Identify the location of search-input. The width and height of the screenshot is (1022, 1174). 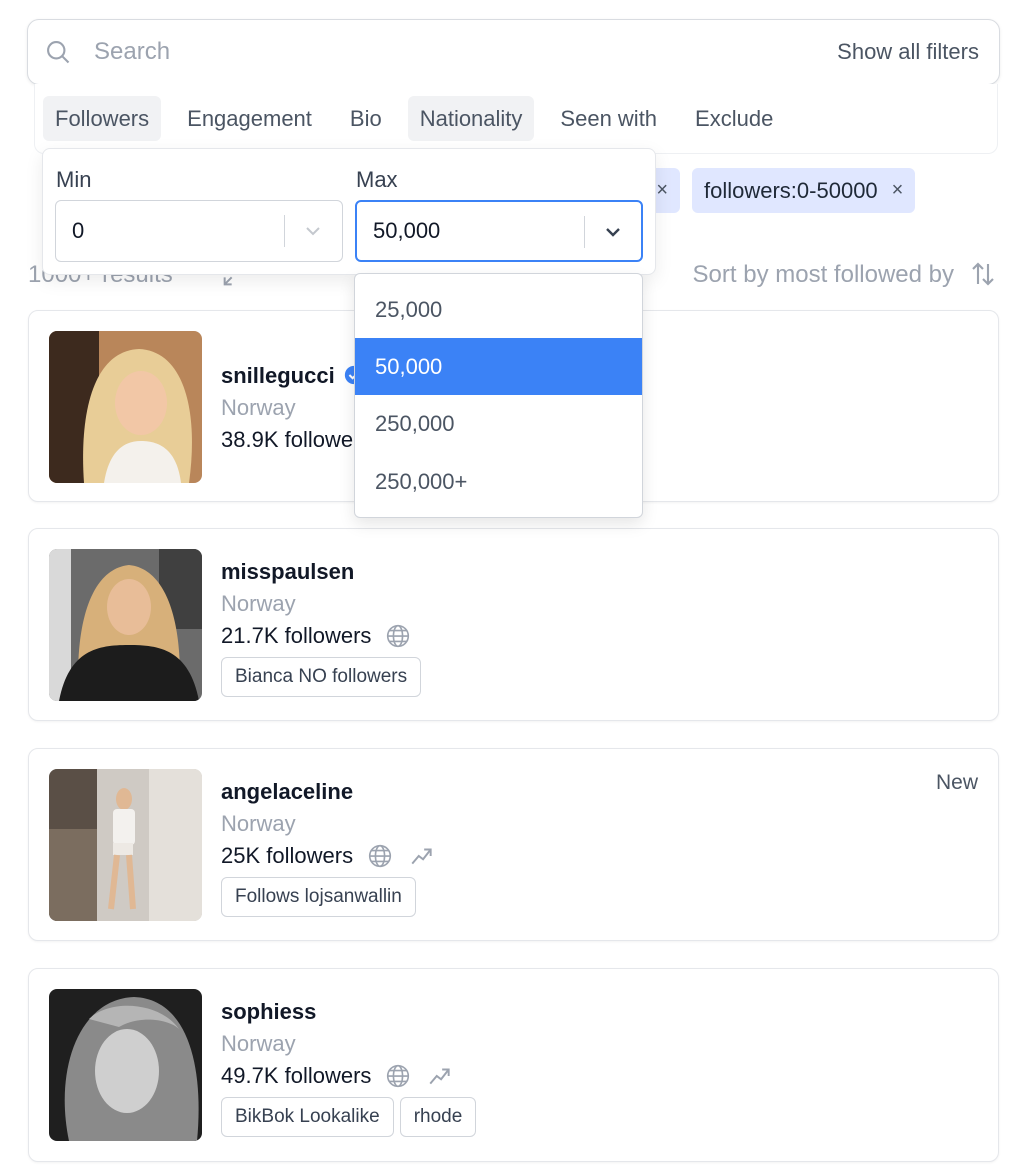
(466, 52).